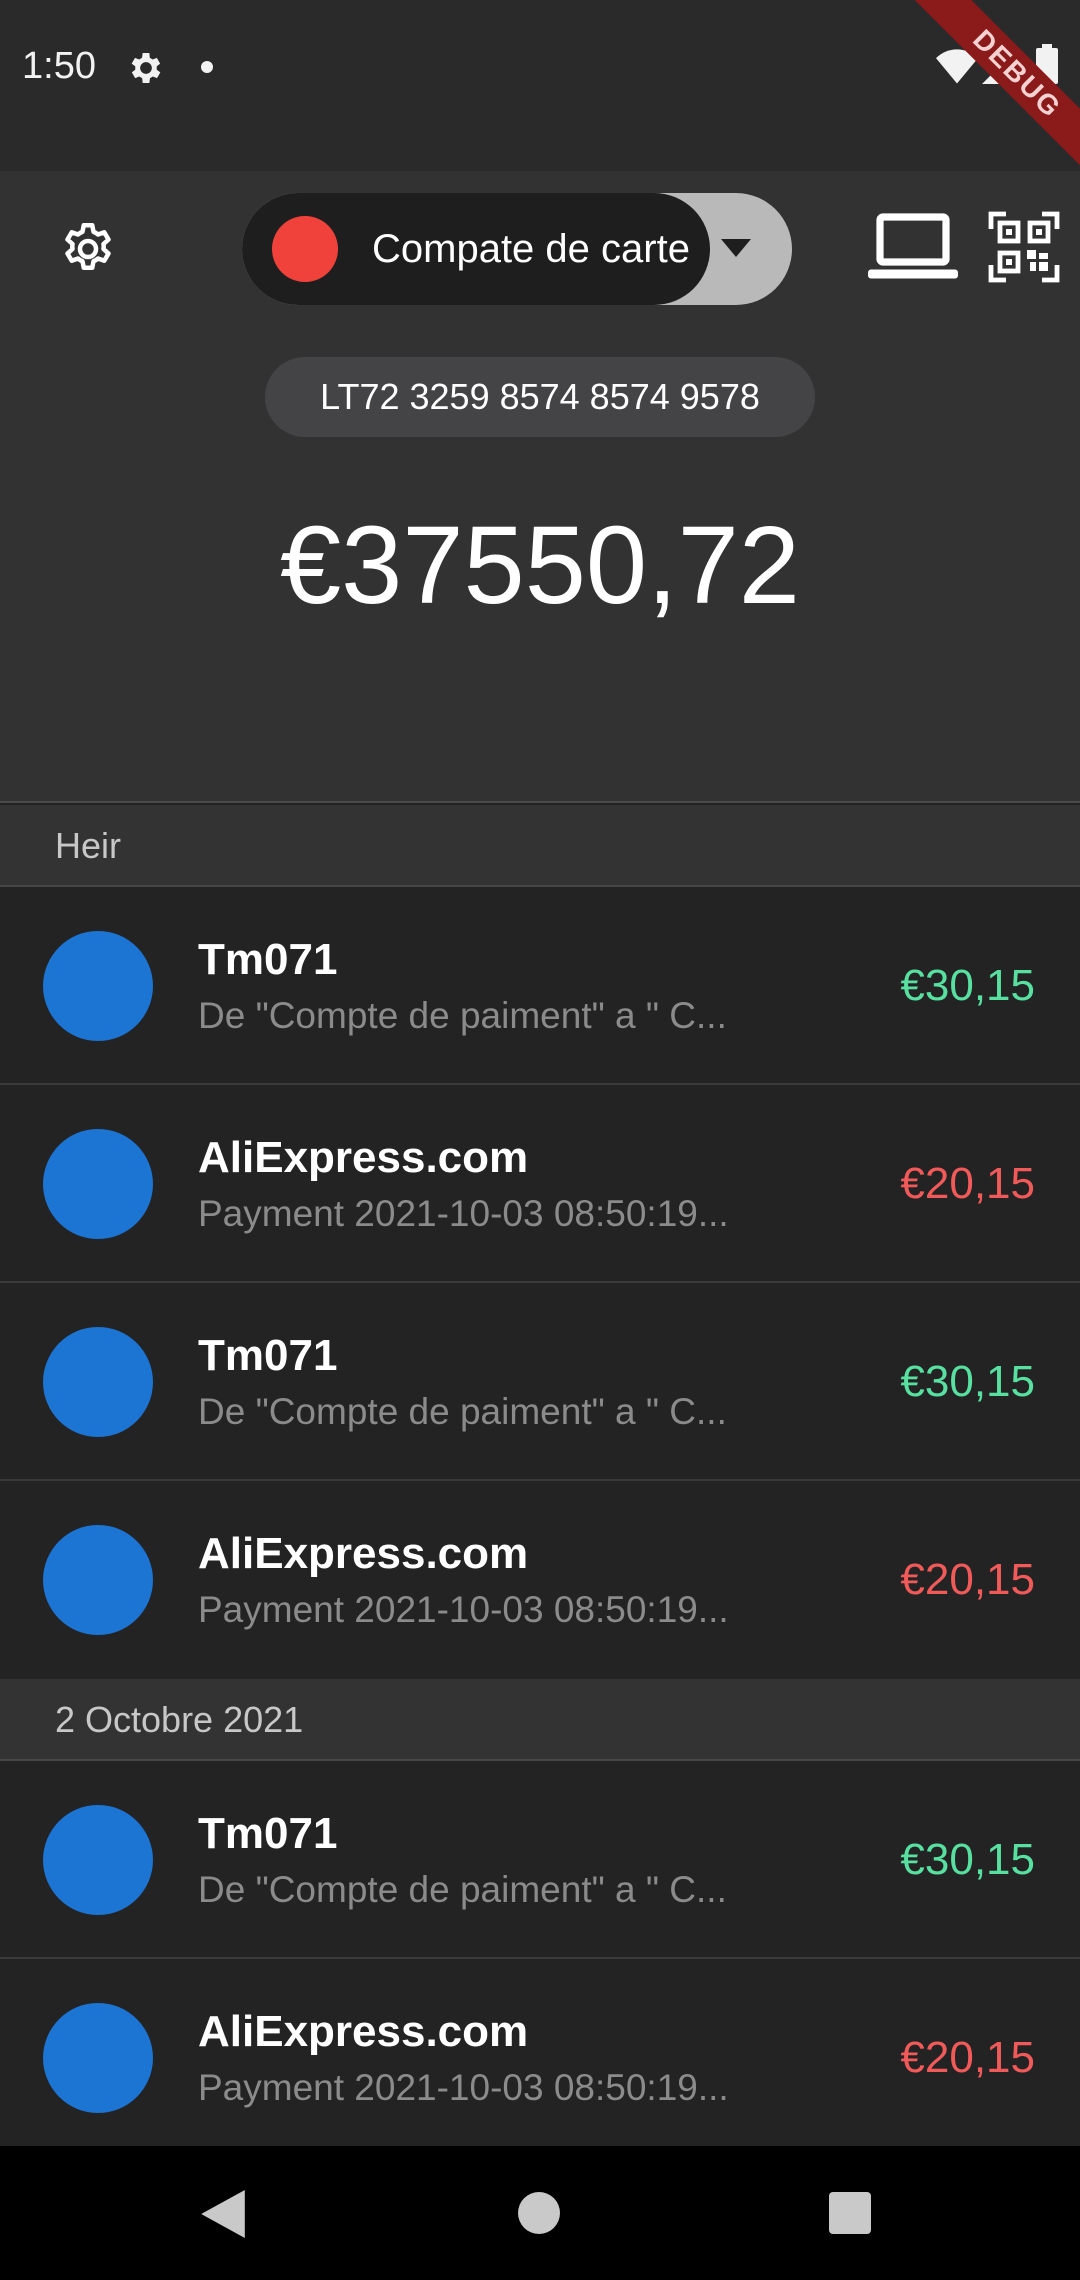 This screenshot has height=2280, width=1080. Describe the element at coordinates (540, 397) in the screenshot. I see `iban-pill: LT72 3259 8574 8574 9578` at that location.